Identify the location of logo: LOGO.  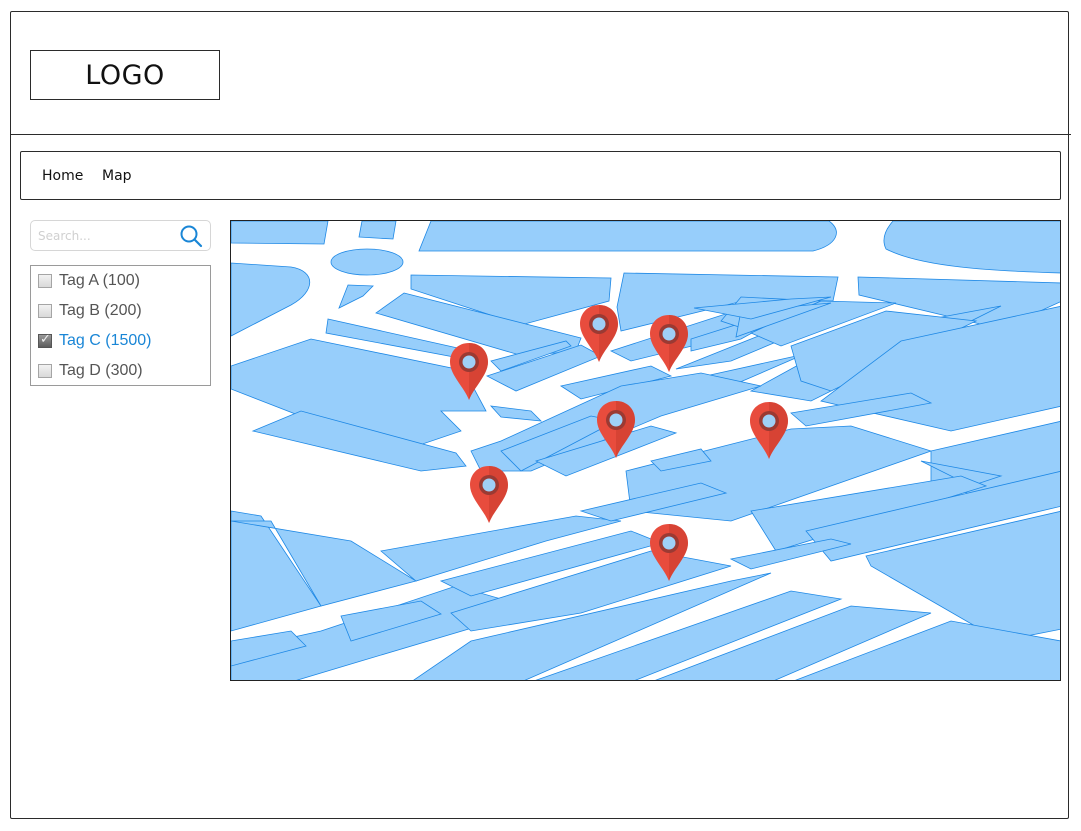
(125, 75).